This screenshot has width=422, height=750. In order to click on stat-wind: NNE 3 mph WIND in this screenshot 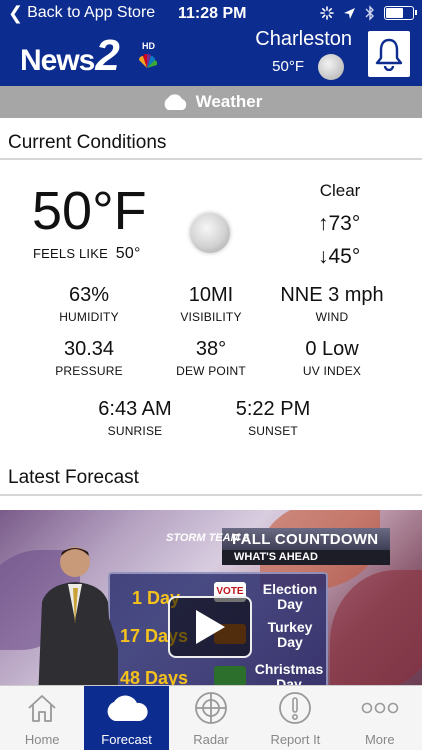, I will do `click(332, 304)`.